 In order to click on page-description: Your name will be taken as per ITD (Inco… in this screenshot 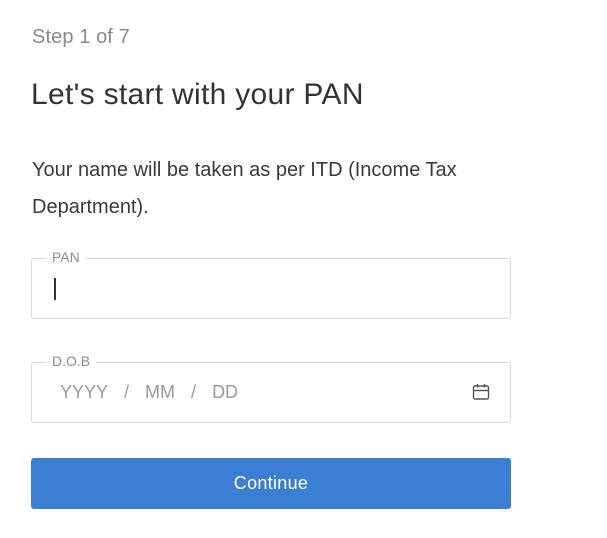, I will do `click(244, 188)`.